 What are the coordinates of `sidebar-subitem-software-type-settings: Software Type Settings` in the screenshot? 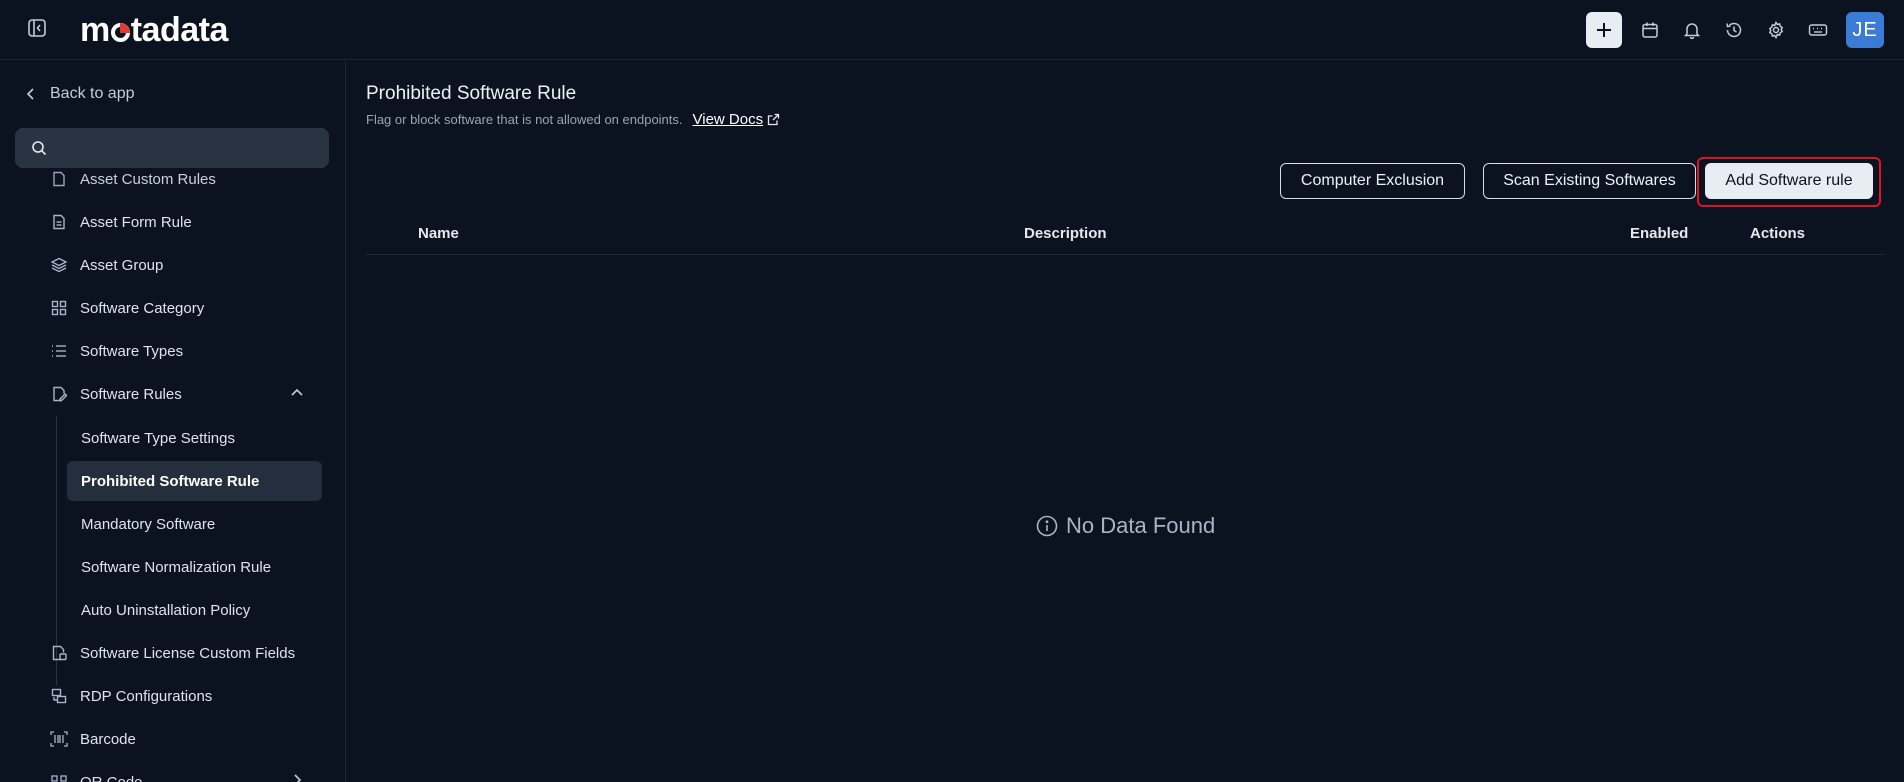 It's located at (194, 438).